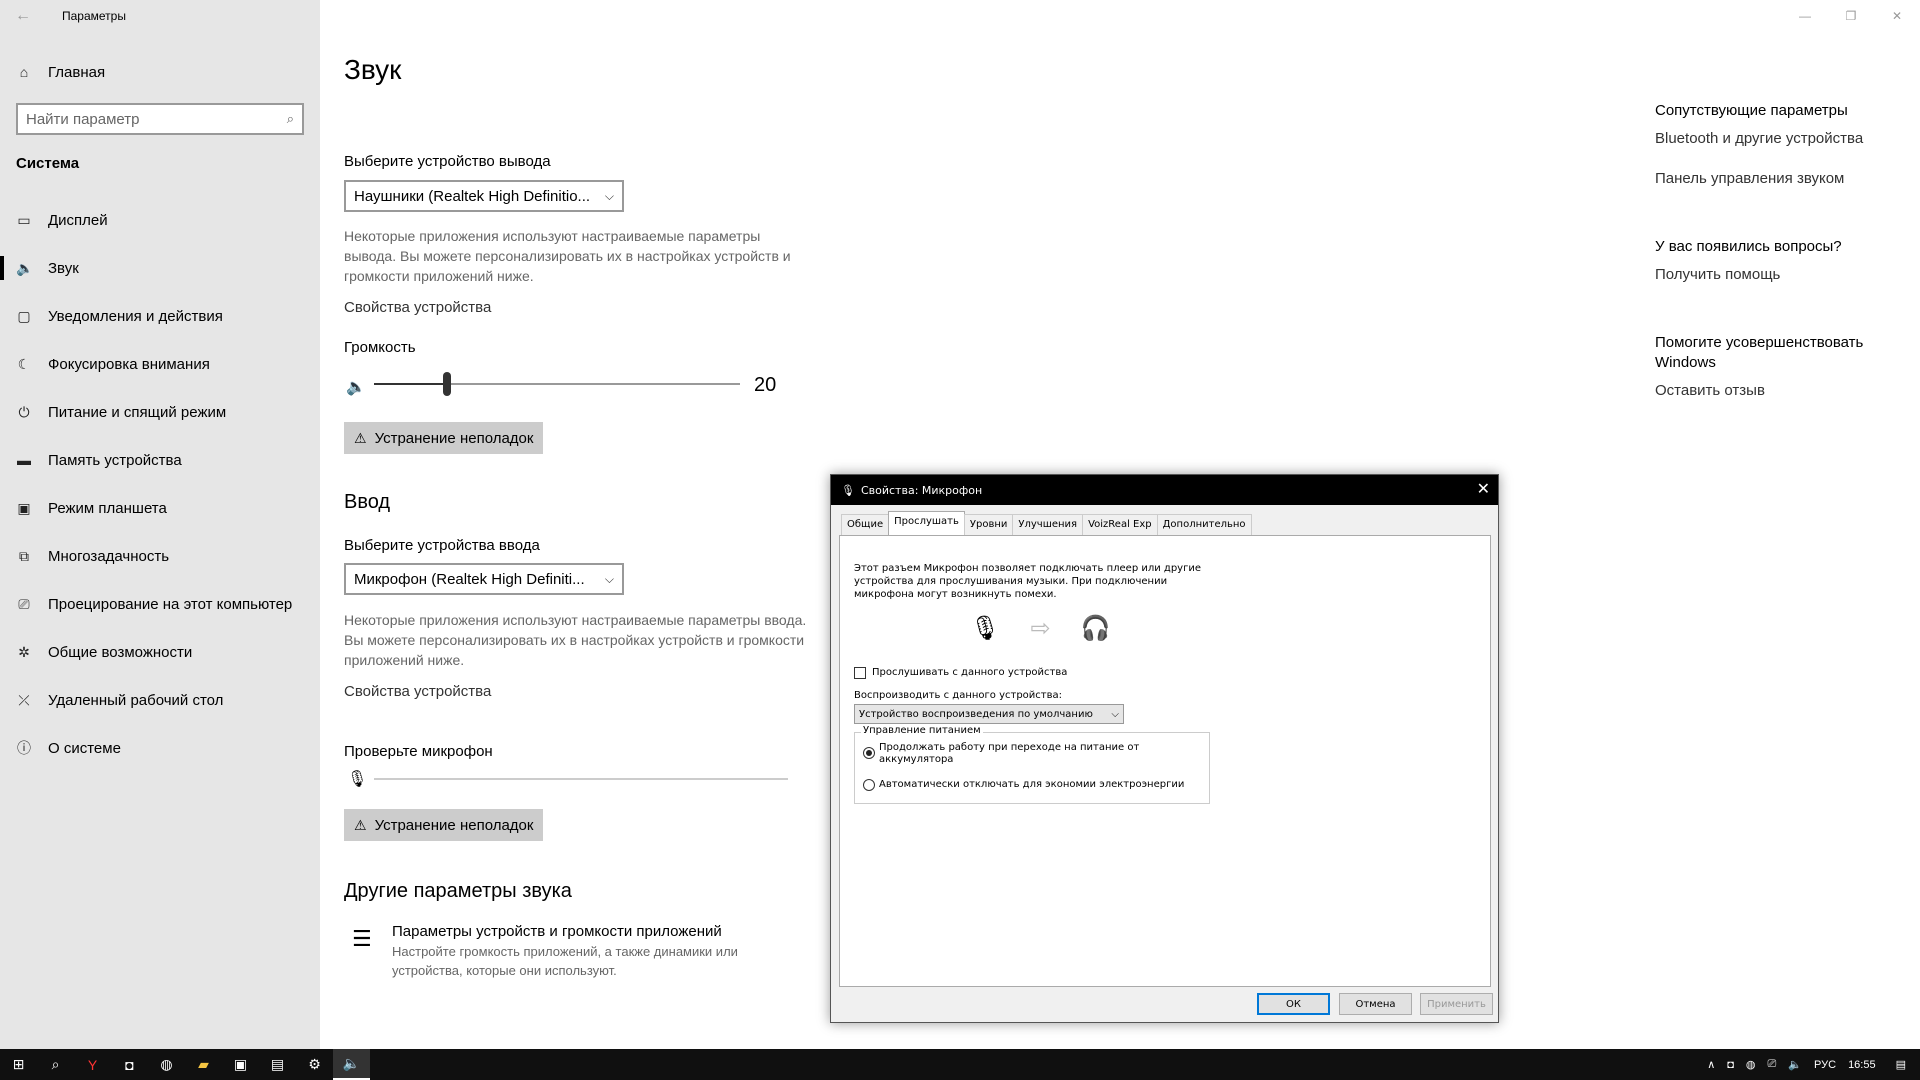 The image size is (1920, 1080). I want to click on settings-gear-icon: ⚙, so click(314, 1064).